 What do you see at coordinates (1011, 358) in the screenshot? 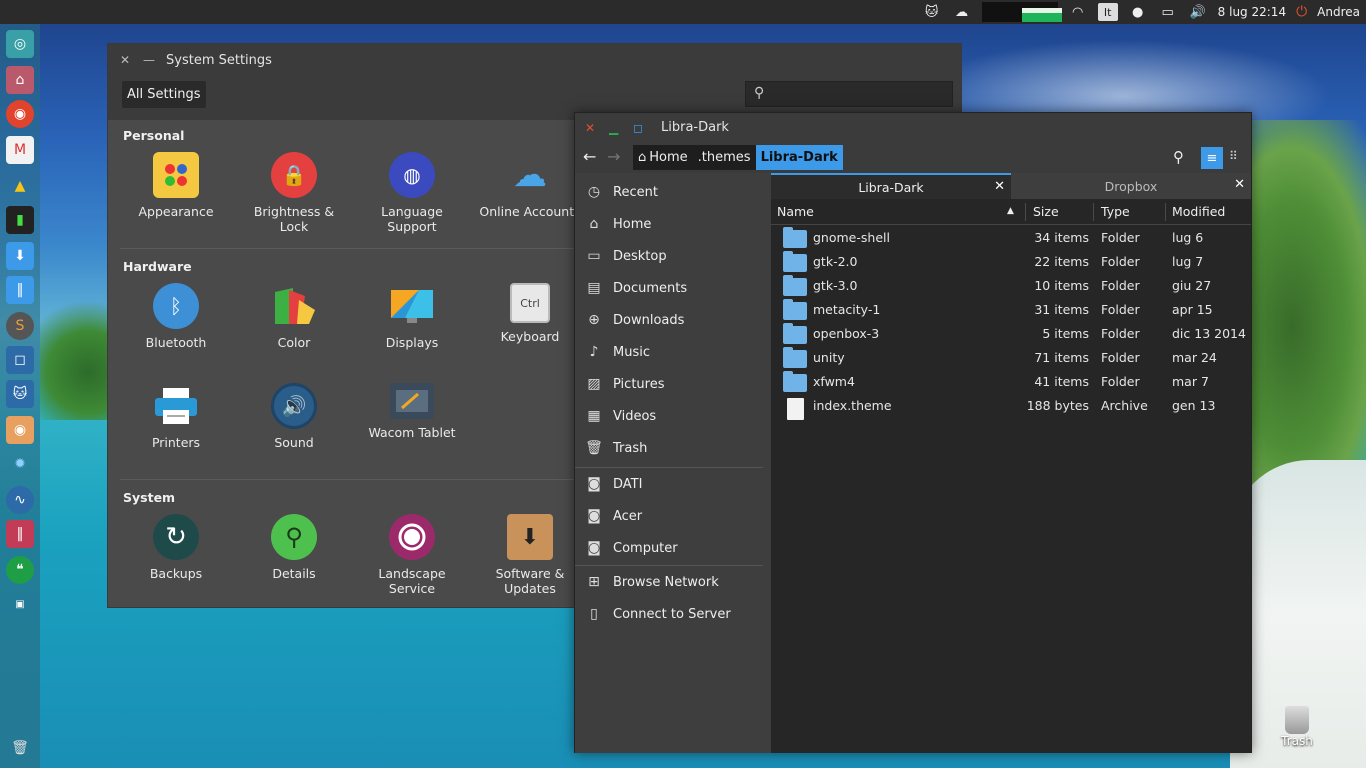
I see `table-row: unity 71 items Folder mar 24` at bounding box center [1011, 358].